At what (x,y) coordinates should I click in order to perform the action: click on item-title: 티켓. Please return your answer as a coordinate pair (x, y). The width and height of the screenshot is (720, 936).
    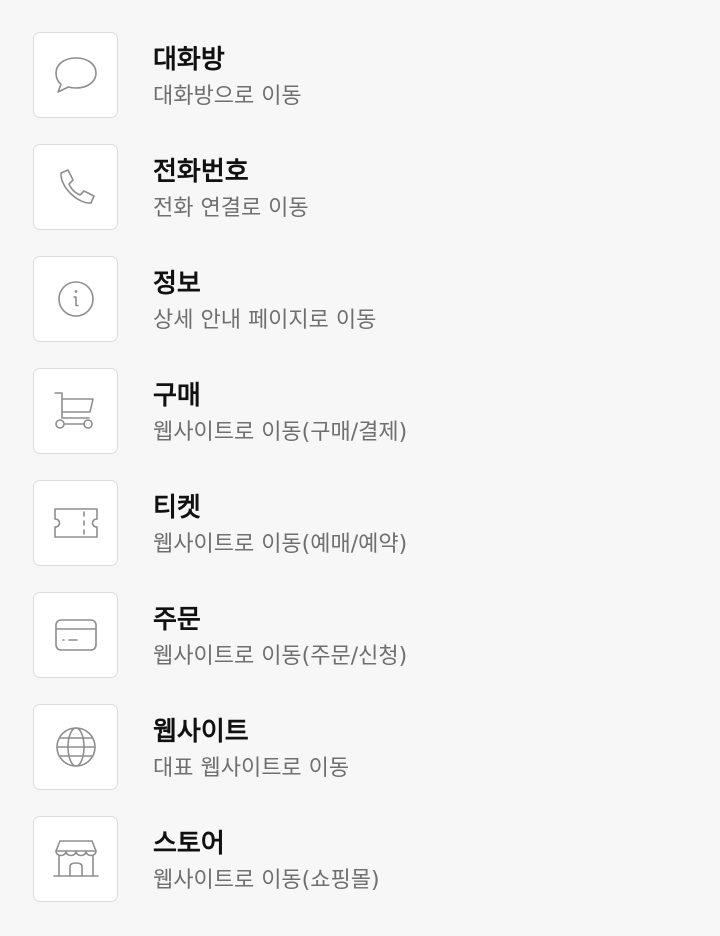
    Looking at the image, I should click on (177, 508).